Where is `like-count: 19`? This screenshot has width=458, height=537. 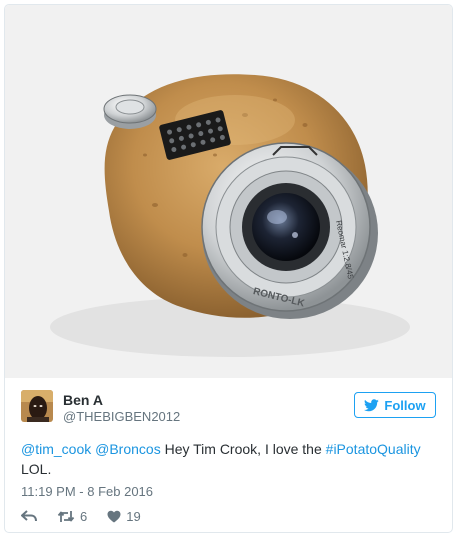 like-count: 19 is located at coordinates (133, 516).